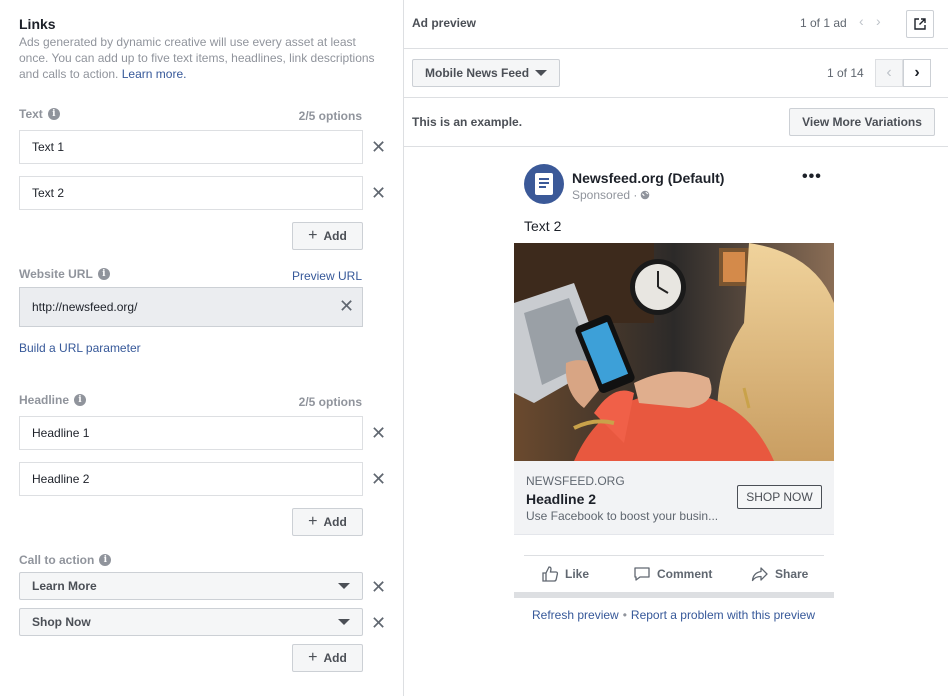 The image size is (948, 696). Describe the element at coordinates (330, 402) in the screenshot. I see `headline-count: 2/5 options` at that location.